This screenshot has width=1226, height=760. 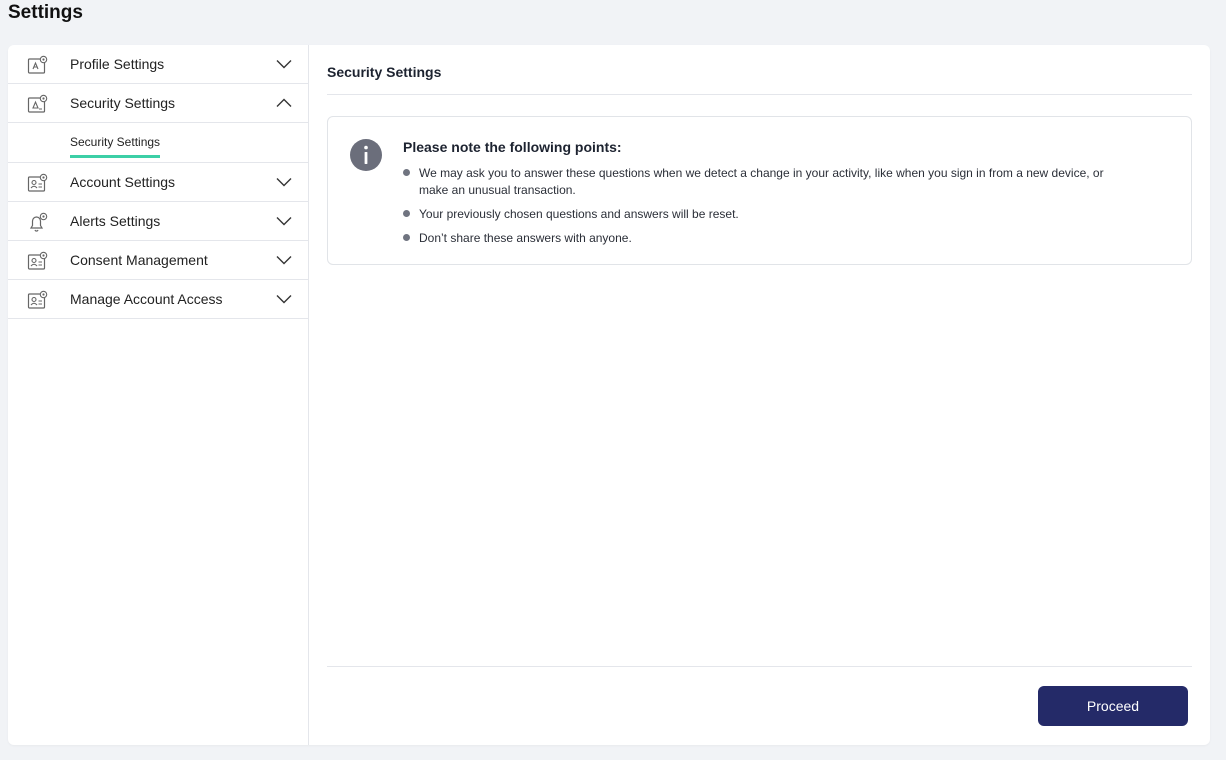 What do you see at coordinates (146, 299) in the screenshot?
I see `sidebar-item-label: Manage Account Access` at bounding box center [146, 299].